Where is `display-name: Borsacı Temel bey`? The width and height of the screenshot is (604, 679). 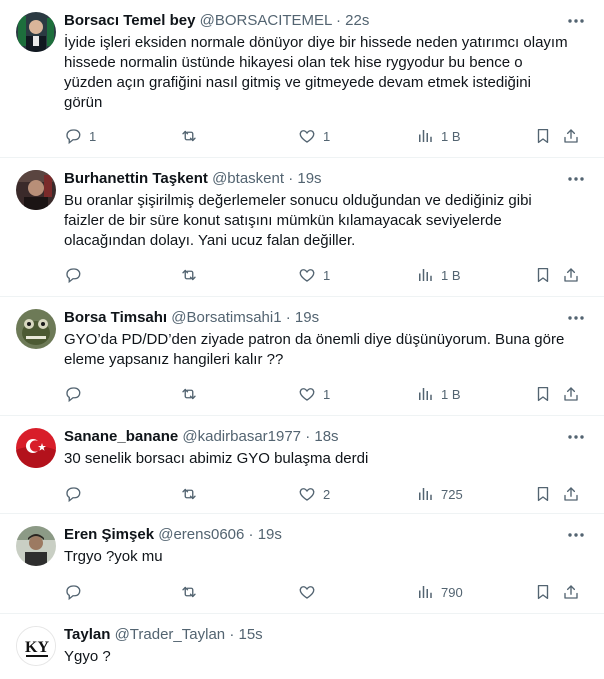
display-name: Borsacı Temel bey is located at coordinates (129, 20).